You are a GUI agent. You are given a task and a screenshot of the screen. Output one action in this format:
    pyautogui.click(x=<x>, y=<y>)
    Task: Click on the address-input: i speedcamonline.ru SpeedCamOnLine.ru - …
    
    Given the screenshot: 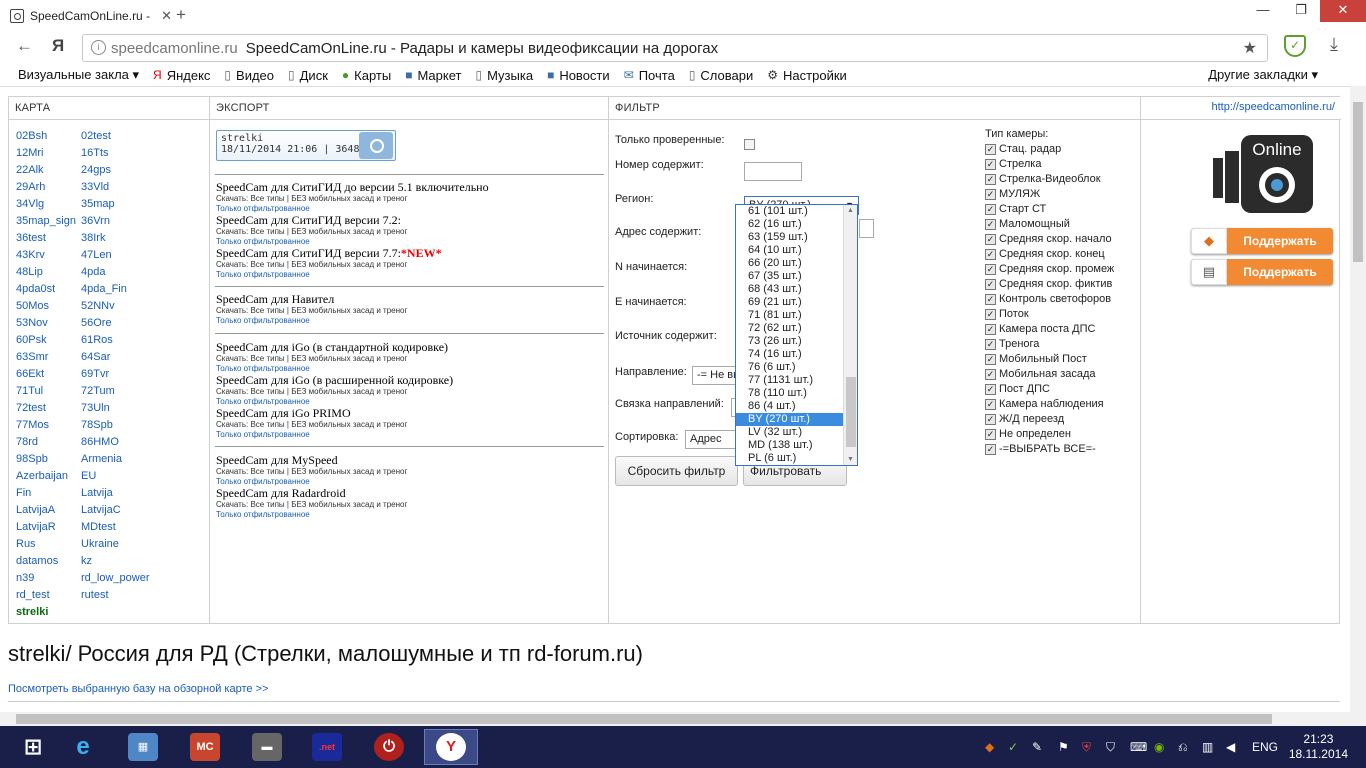 What is the action you would take?
    pyautogui.click(x=675, y=48)
    